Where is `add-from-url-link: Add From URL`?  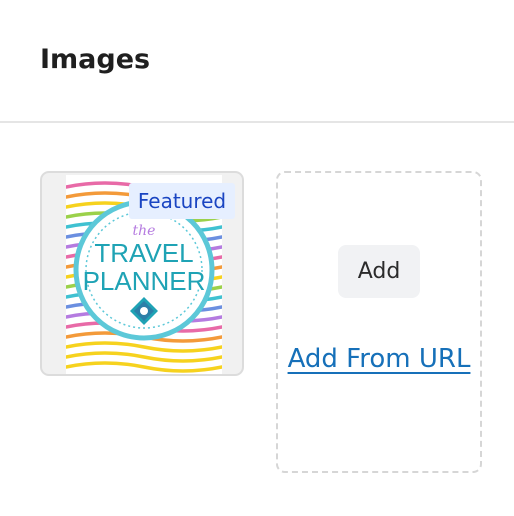
add-from-url-link: Add From URL is located at coordinates (379, 359).